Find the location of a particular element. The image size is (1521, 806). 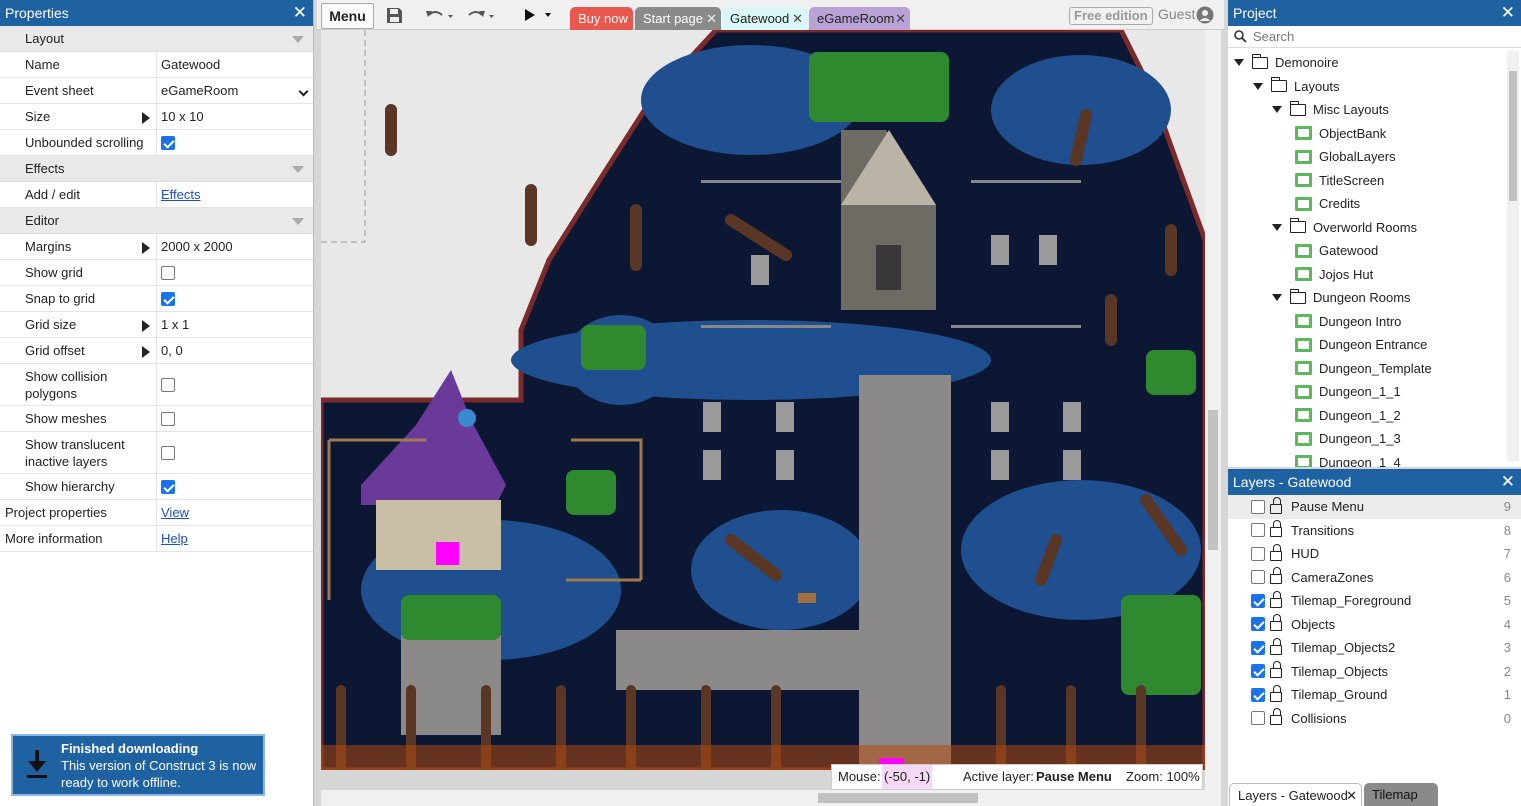

undo-icon is located at coordinates (439, 15).